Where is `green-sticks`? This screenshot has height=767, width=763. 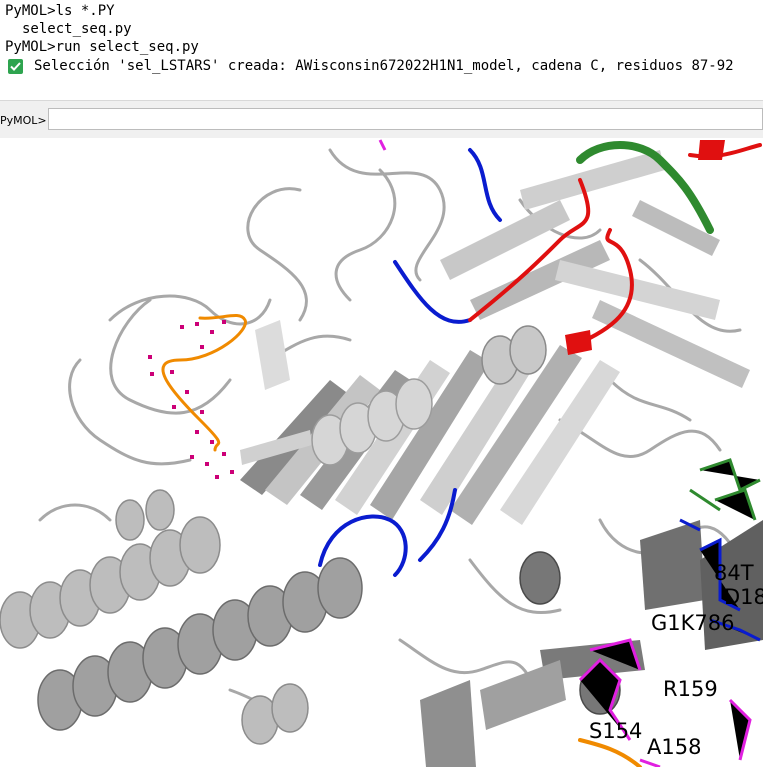
green-sticks is located at coordinates (725, 489).